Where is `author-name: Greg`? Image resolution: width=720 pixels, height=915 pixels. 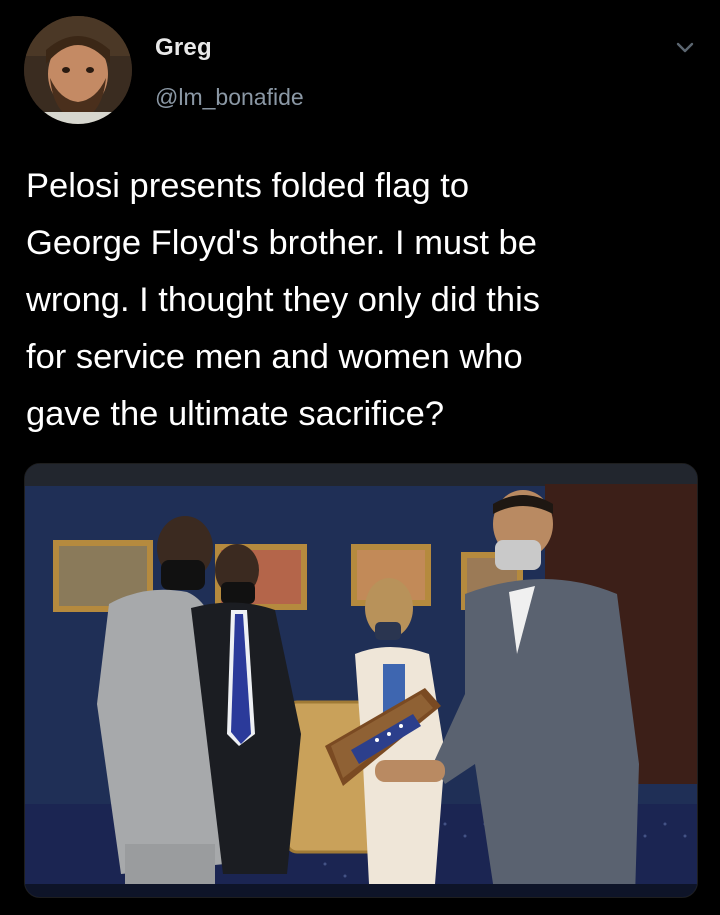
author-name: Greg is located at coordinates (183, 48).